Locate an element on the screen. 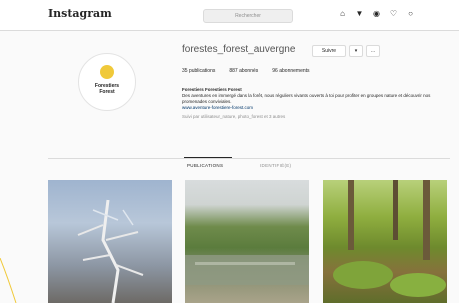  post-thumbnail-frosted-branches is located at coordinates (110, 241).